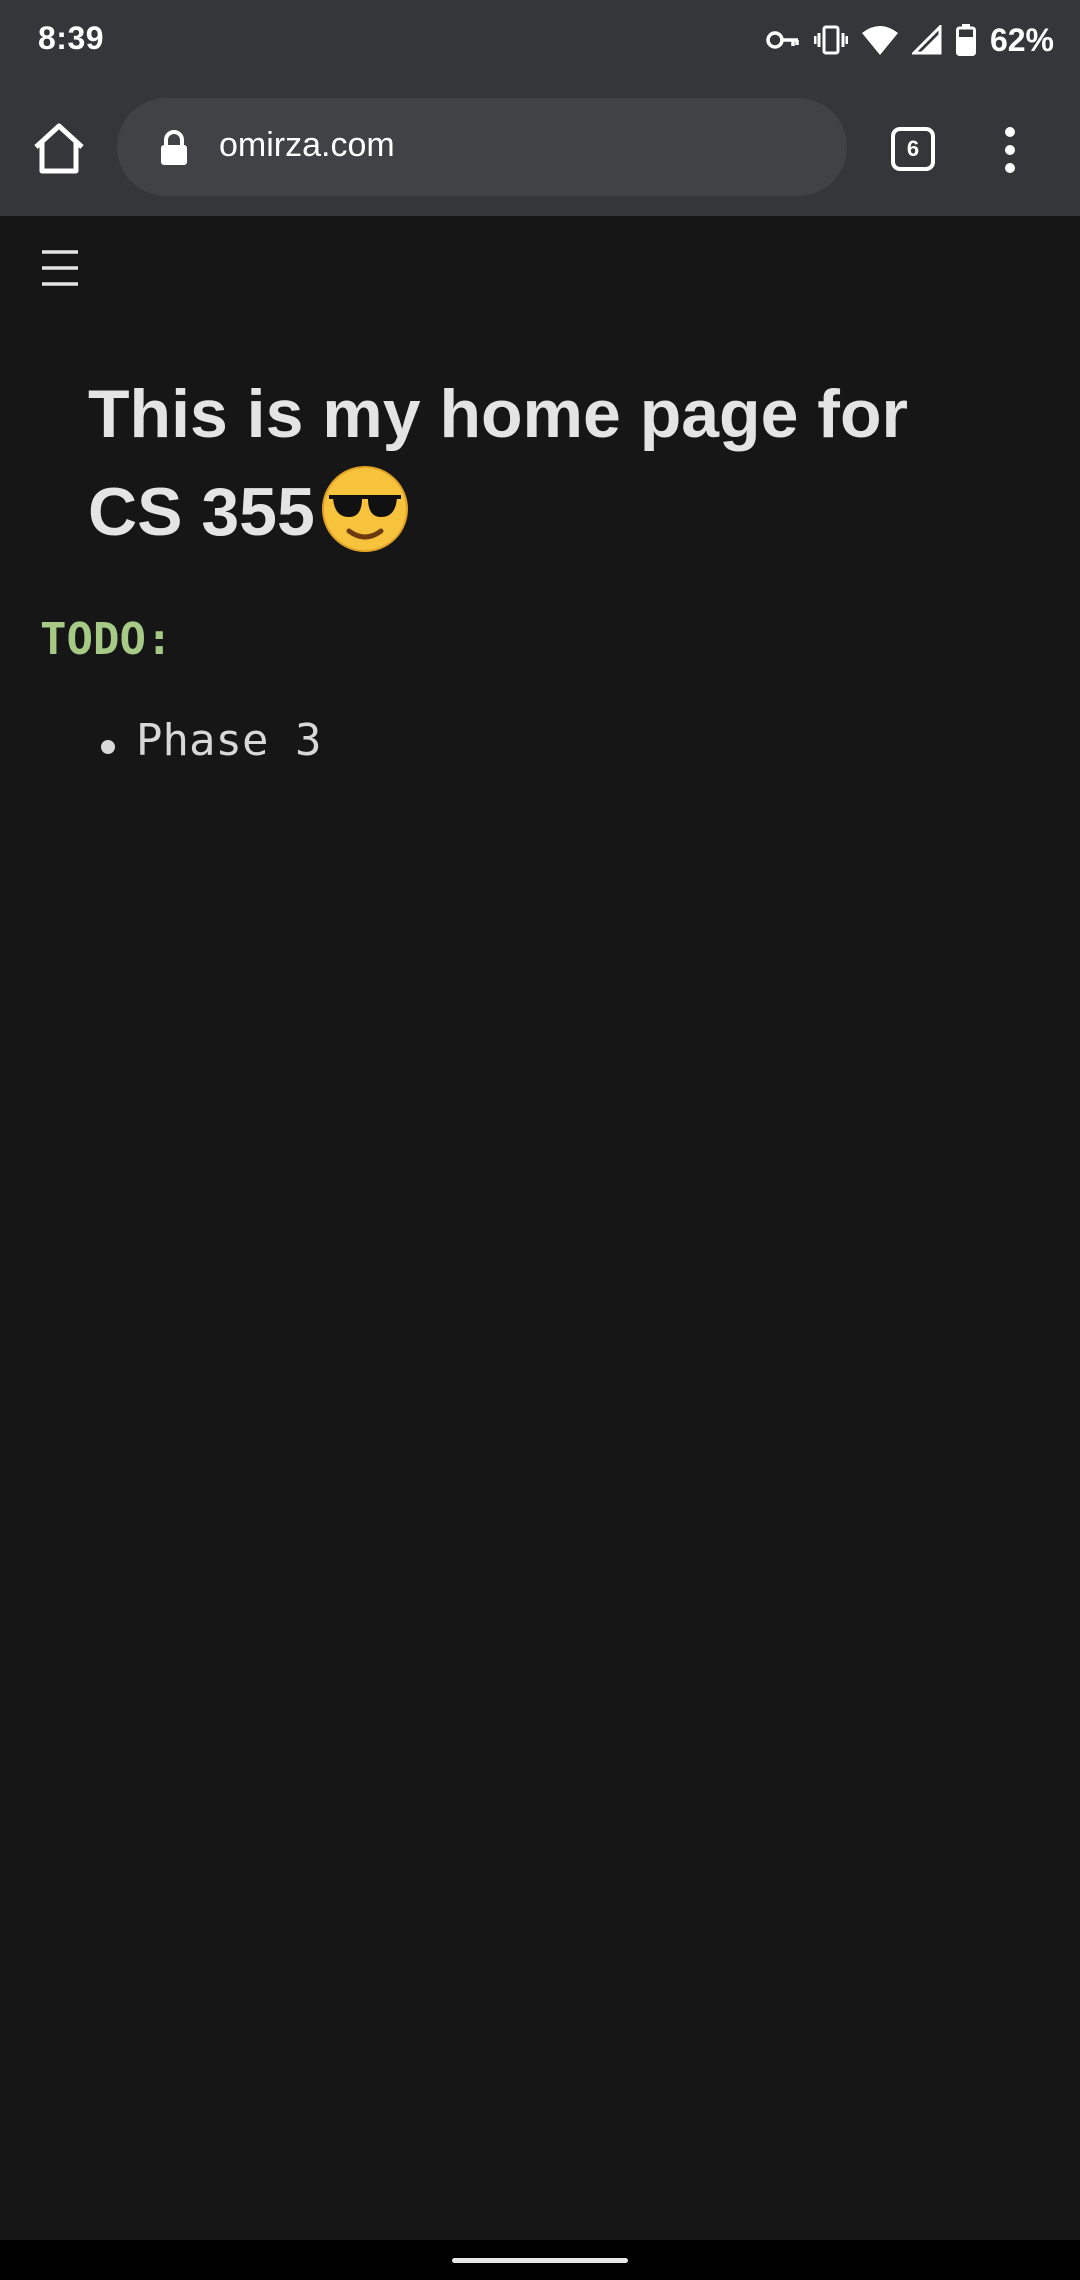 This screenshot has height=2280, width=1080. I want to click on hamburger-icon, so click(60, 268).